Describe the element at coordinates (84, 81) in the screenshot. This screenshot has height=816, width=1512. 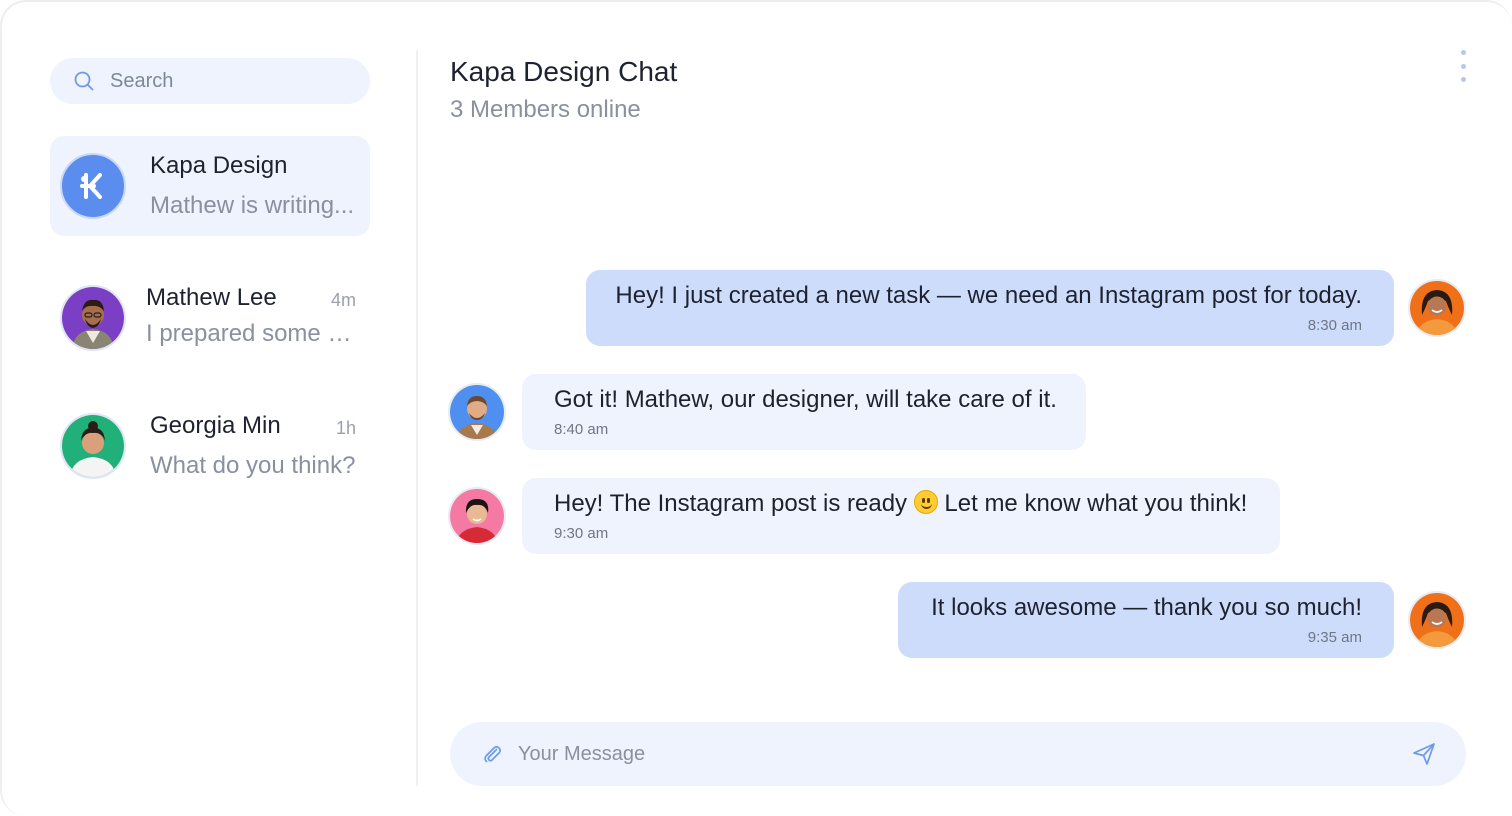
I see `search-icon` at that location.